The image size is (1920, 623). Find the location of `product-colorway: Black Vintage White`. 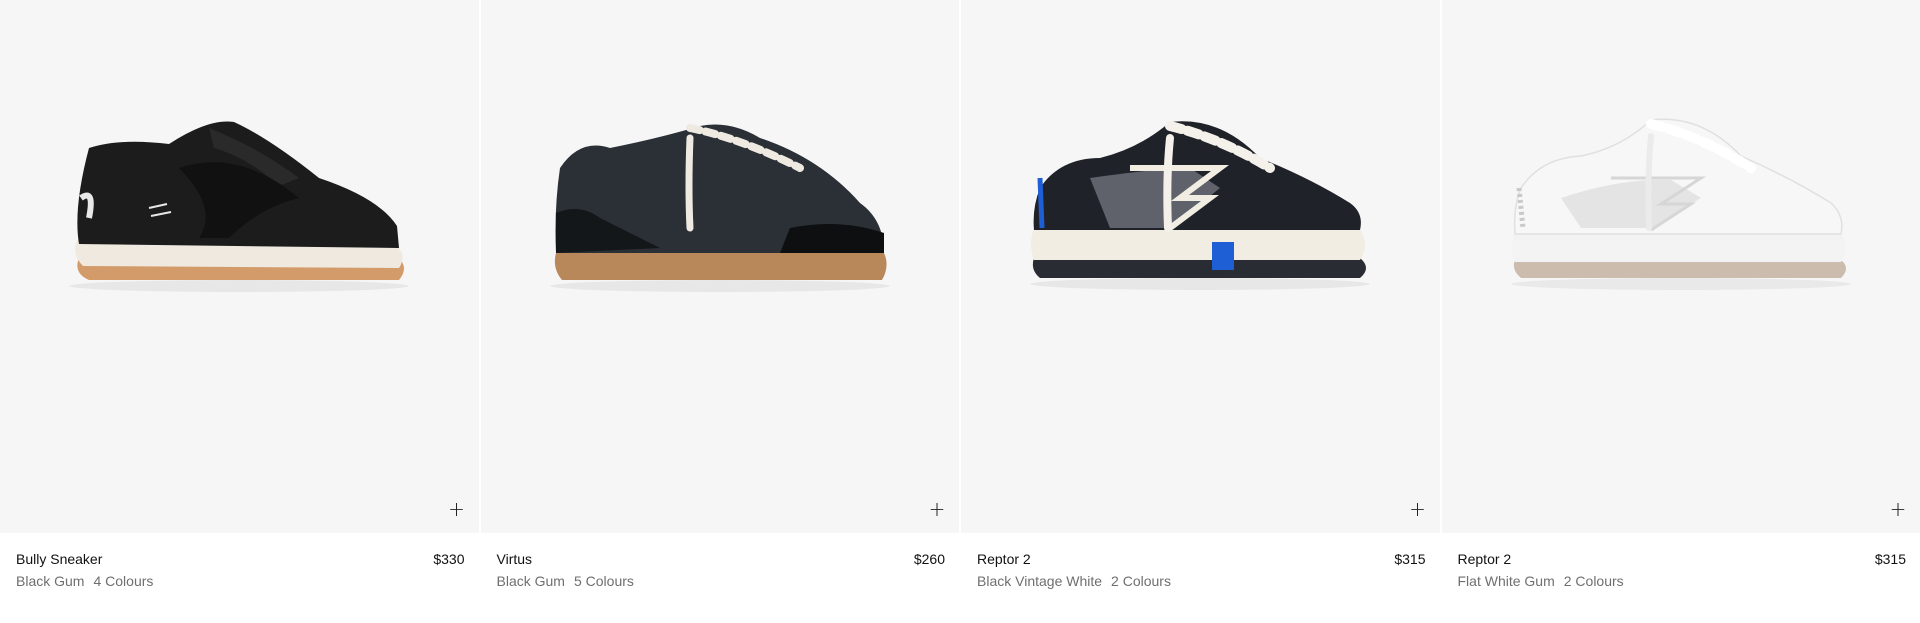

product-colorway: Black Vintage White is located at coordinates (1040, 581).